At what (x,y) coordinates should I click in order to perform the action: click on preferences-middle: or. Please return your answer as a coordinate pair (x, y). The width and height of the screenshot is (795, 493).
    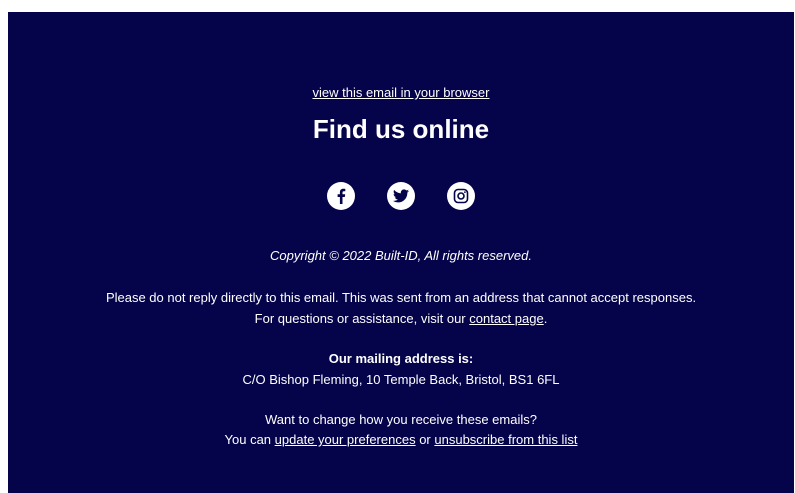
    Looking at the image, I should click on (425, 439).